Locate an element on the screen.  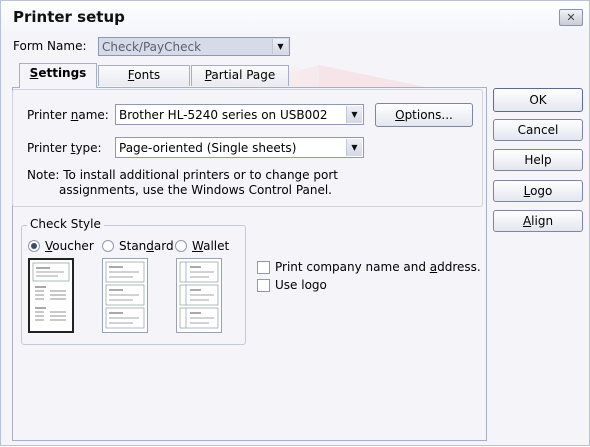
cancel-button: Cancel is located at coordinates (538, 130).